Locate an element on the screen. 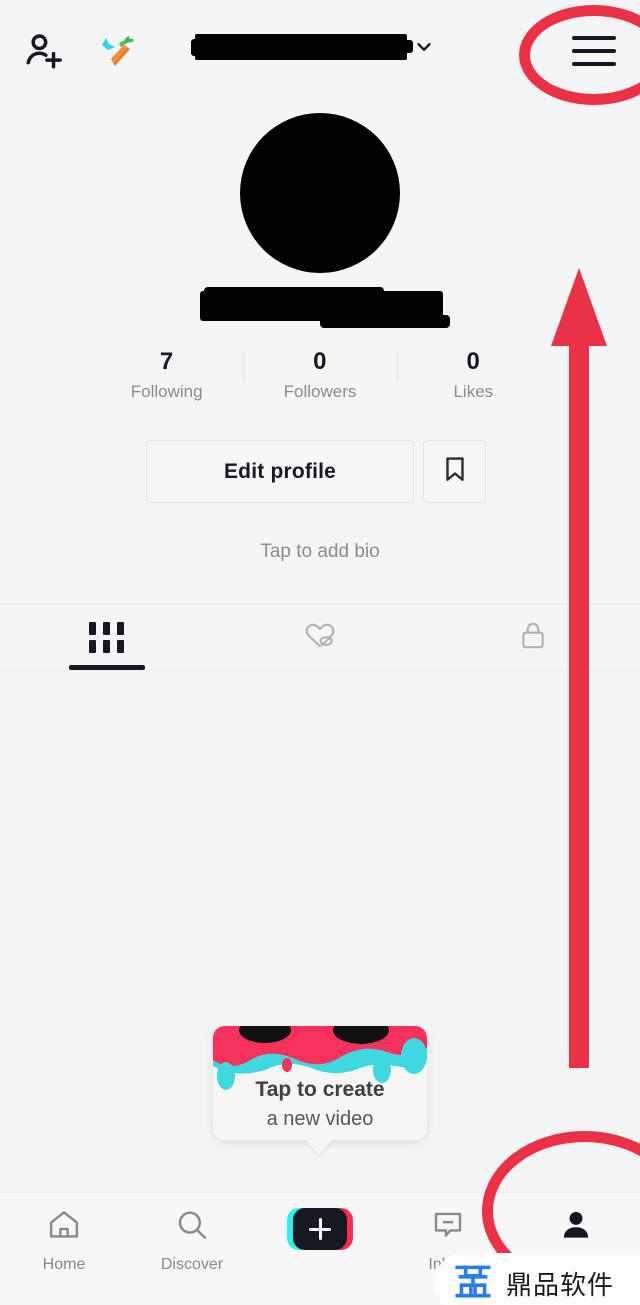 The height and width of the screenshot is (1305, 640). tooltip-pointer is located at coordinates (319, 1146).